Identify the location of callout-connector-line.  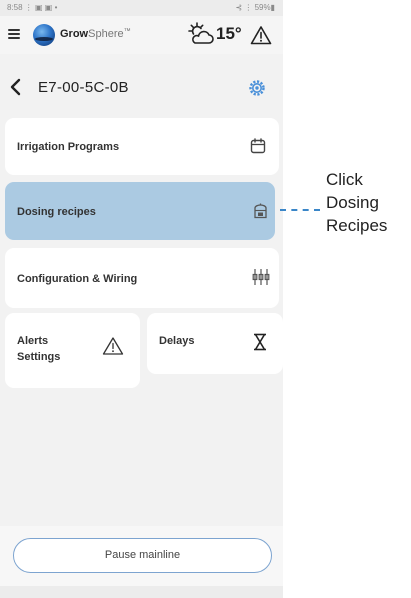
(300, 210).